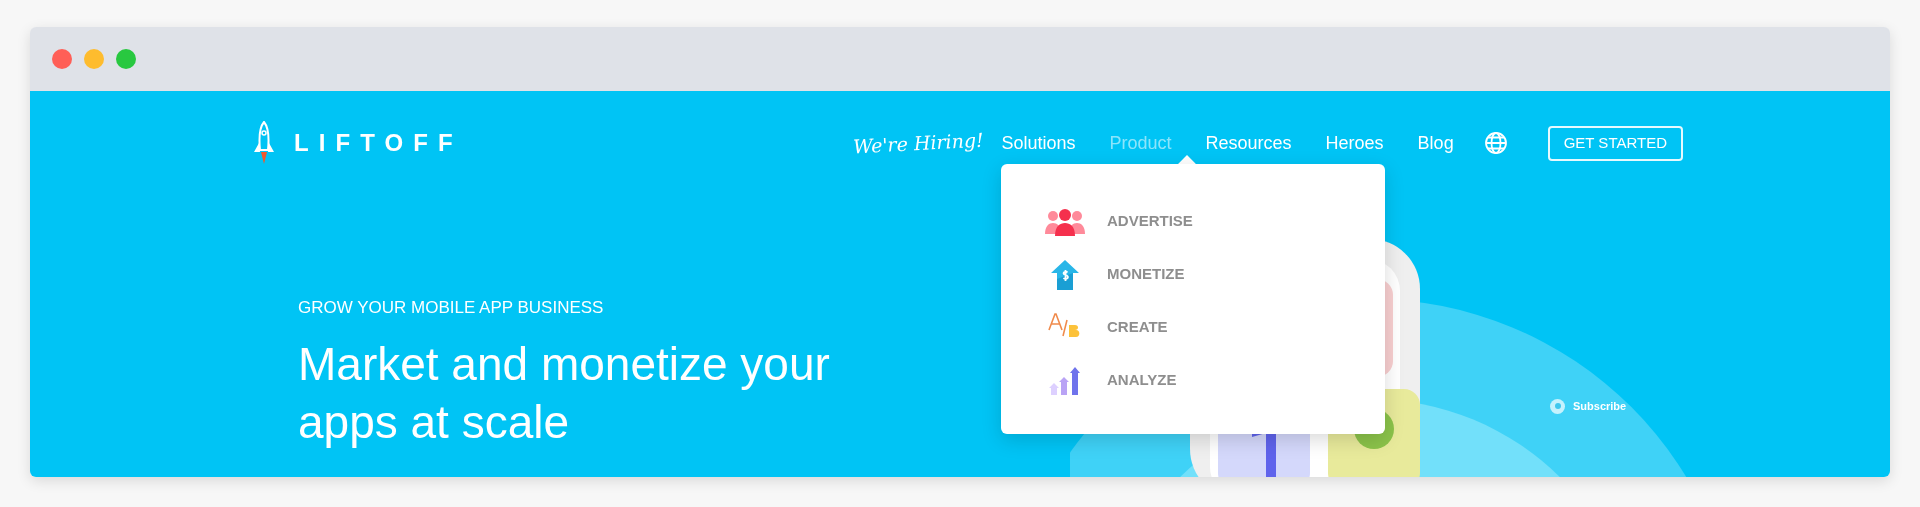  Describe the element at coordinates (1354, 143) in the screenshot. I see `nav-link: Heroes` at that location.